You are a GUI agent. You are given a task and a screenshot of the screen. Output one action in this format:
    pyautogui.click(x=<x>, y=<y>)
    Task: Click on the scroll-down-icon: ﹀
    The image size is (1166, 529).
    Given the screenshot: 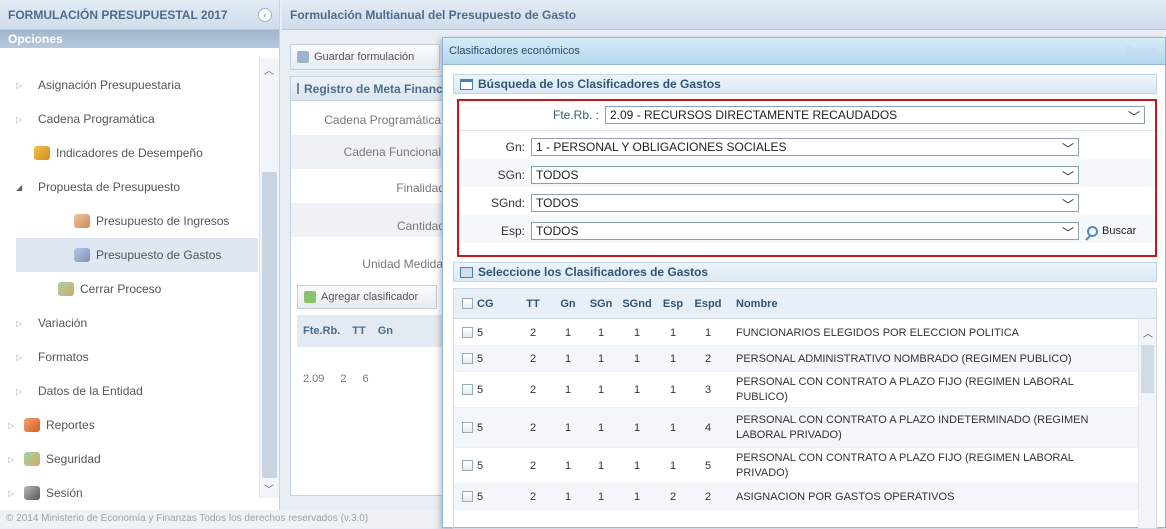 What is the action you would take?
    pyautogui.click(x=269, y=488)
    